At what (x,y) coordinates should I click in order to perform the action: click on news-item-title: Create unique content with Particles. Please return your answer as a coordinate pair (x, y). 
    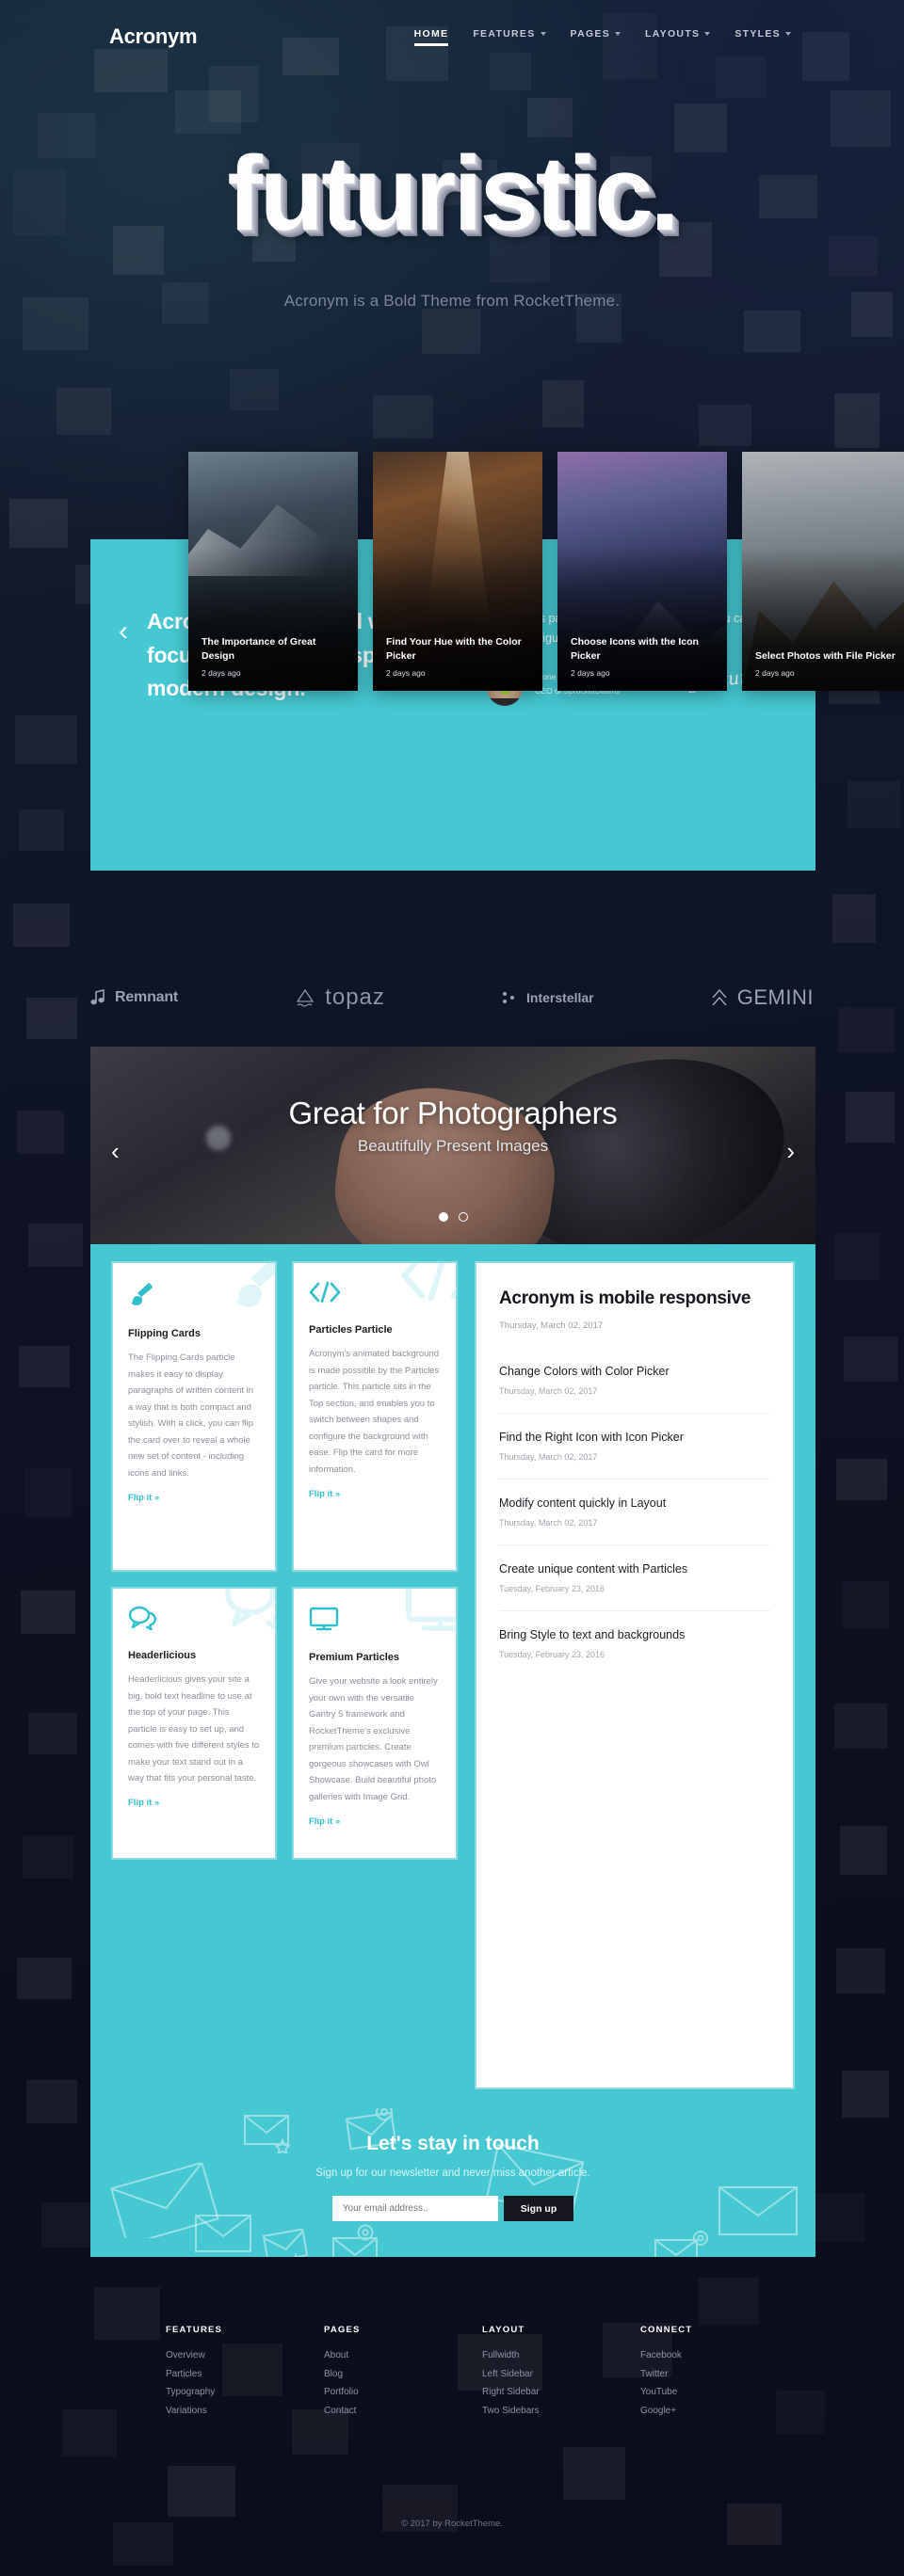
    Looking at the image, I should click on (593, 1568).